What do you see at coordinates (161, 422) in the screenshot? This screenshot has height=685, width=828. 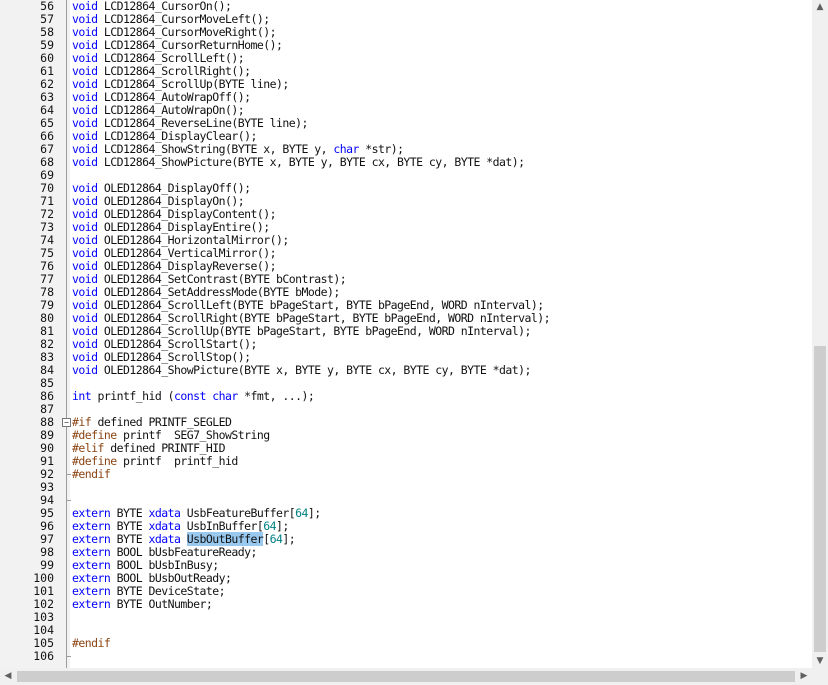 I see `code-token: defined PRINTF_SEGLED` at bounding box center [161, 422].